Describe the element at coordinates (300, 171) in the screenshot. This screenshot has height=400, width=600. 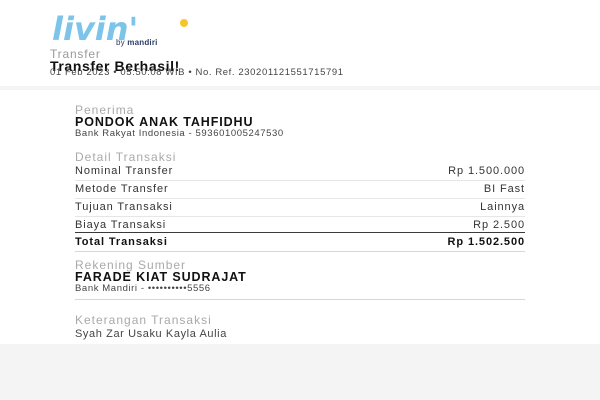
I see `row-nominal-transfer: Nominal Transfer Rp 1.500.000` at that location.